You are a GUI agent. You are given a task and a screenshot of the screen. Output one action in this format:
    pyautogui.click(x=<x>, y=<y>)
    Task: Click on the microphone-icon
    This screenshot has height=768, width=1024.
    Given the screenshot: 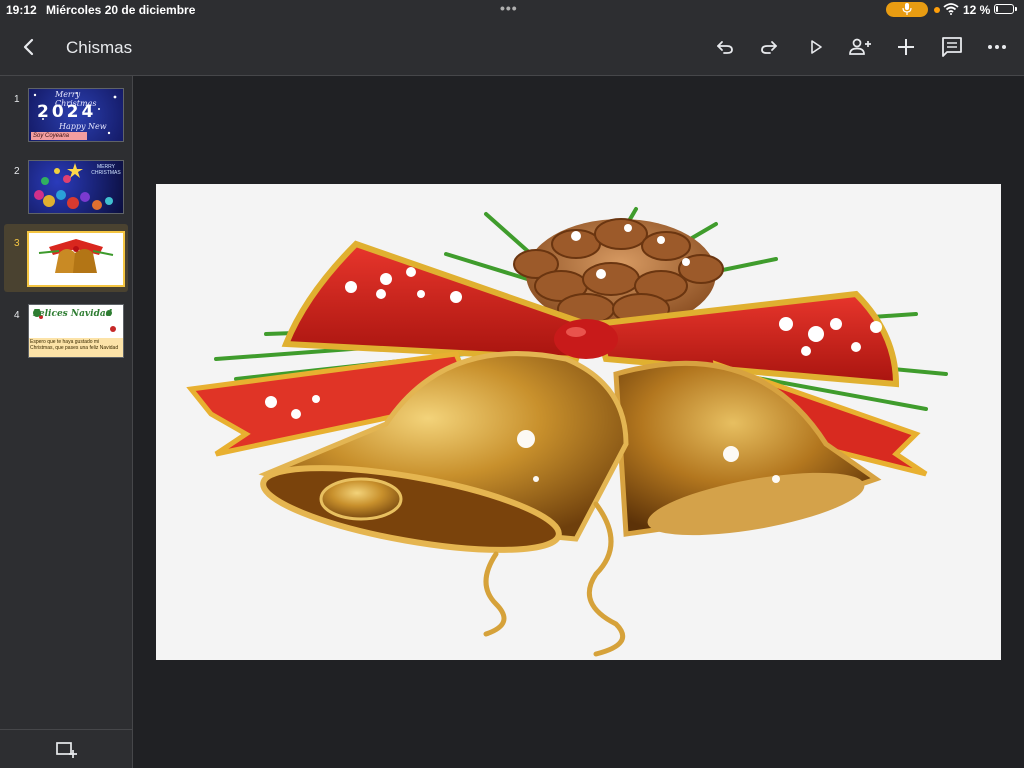 What is the action you would take?
    pyautogui.click(x=907, y=9)
    